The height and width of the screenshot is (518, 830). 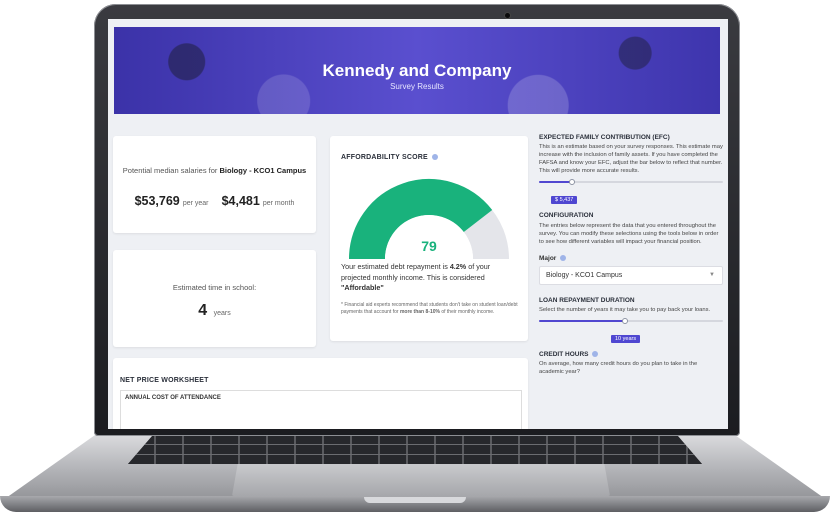 What do you see at coordinates (263, 170) in the screenshot?
I see `program-name: Biology - KCO1 Campus` at bounding box center [263, 170].